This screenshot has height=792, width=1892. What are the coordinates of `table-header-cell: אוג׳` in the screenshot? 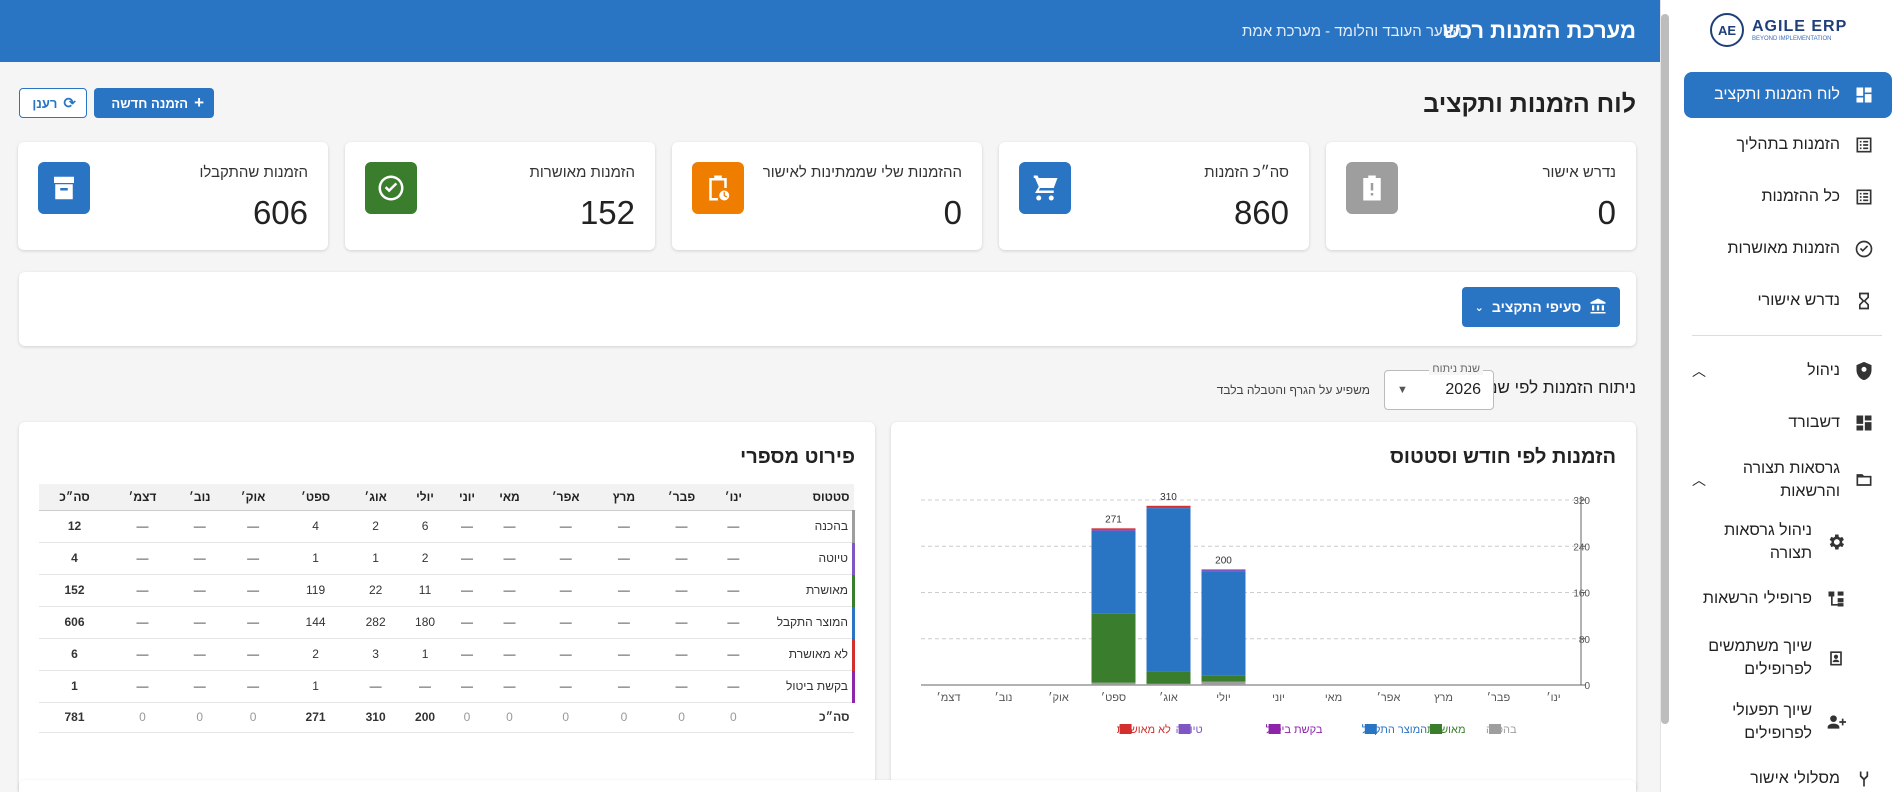 It's located at (375, 497).